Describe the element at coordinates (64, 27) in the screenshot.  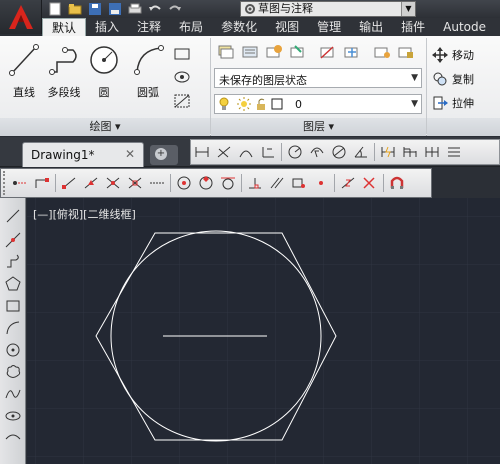
I see `tab-default: 默认` at that location.